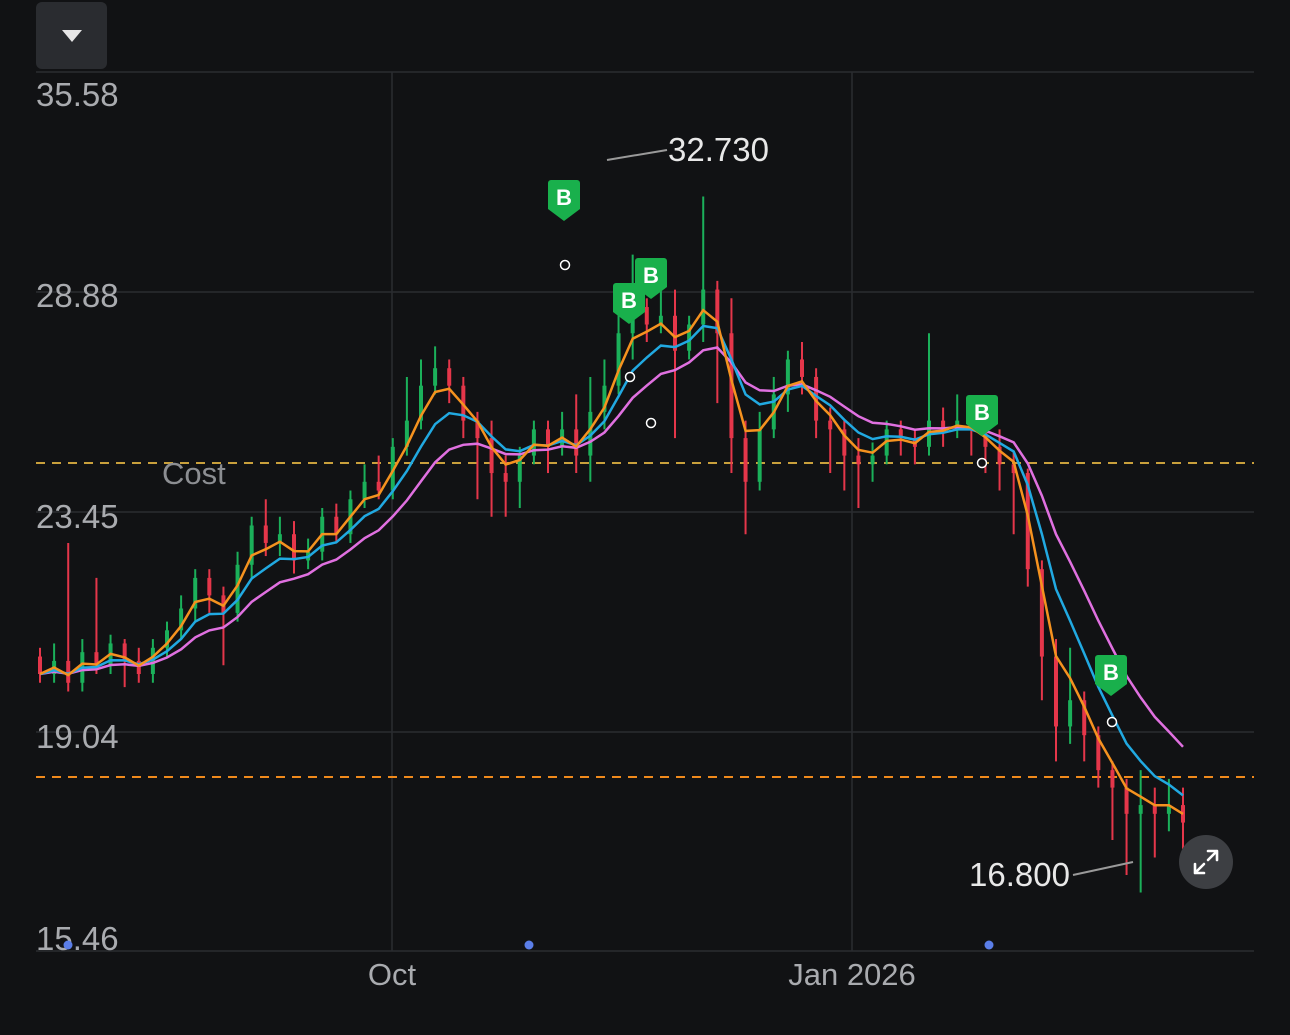  Describe the element at coordinates (718, 149) in the screenshot. I see `high-price-label: 32.730` at that location.